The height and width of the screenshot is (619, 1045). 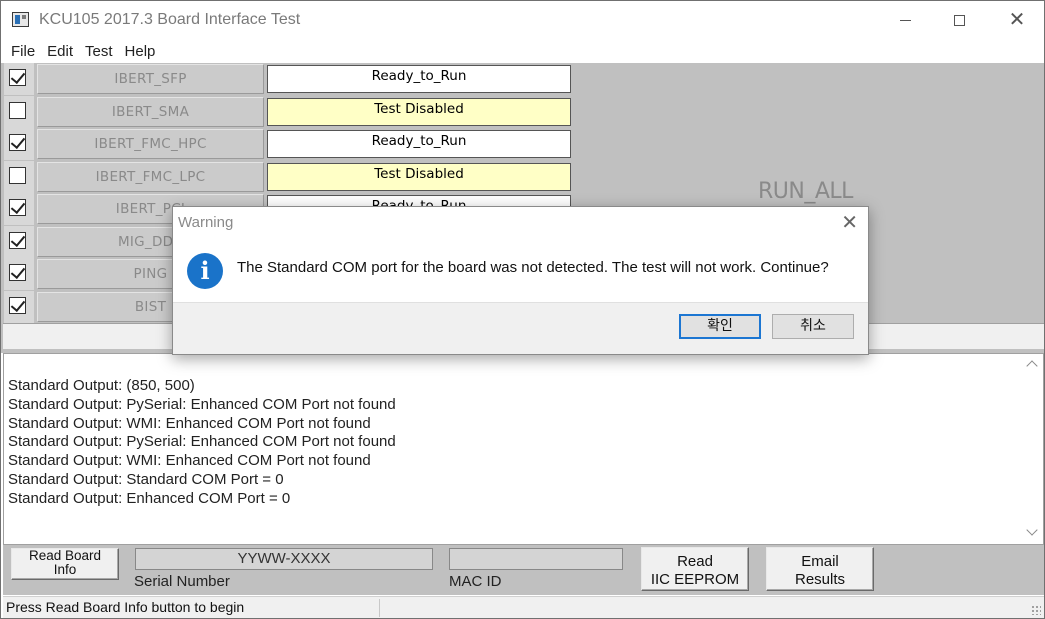 What do you see at coordinates (170, 19) in the screenshot?
I see `window-title: KCU105 2017.3 Board Interface Test` at bounding box center [170, 19].